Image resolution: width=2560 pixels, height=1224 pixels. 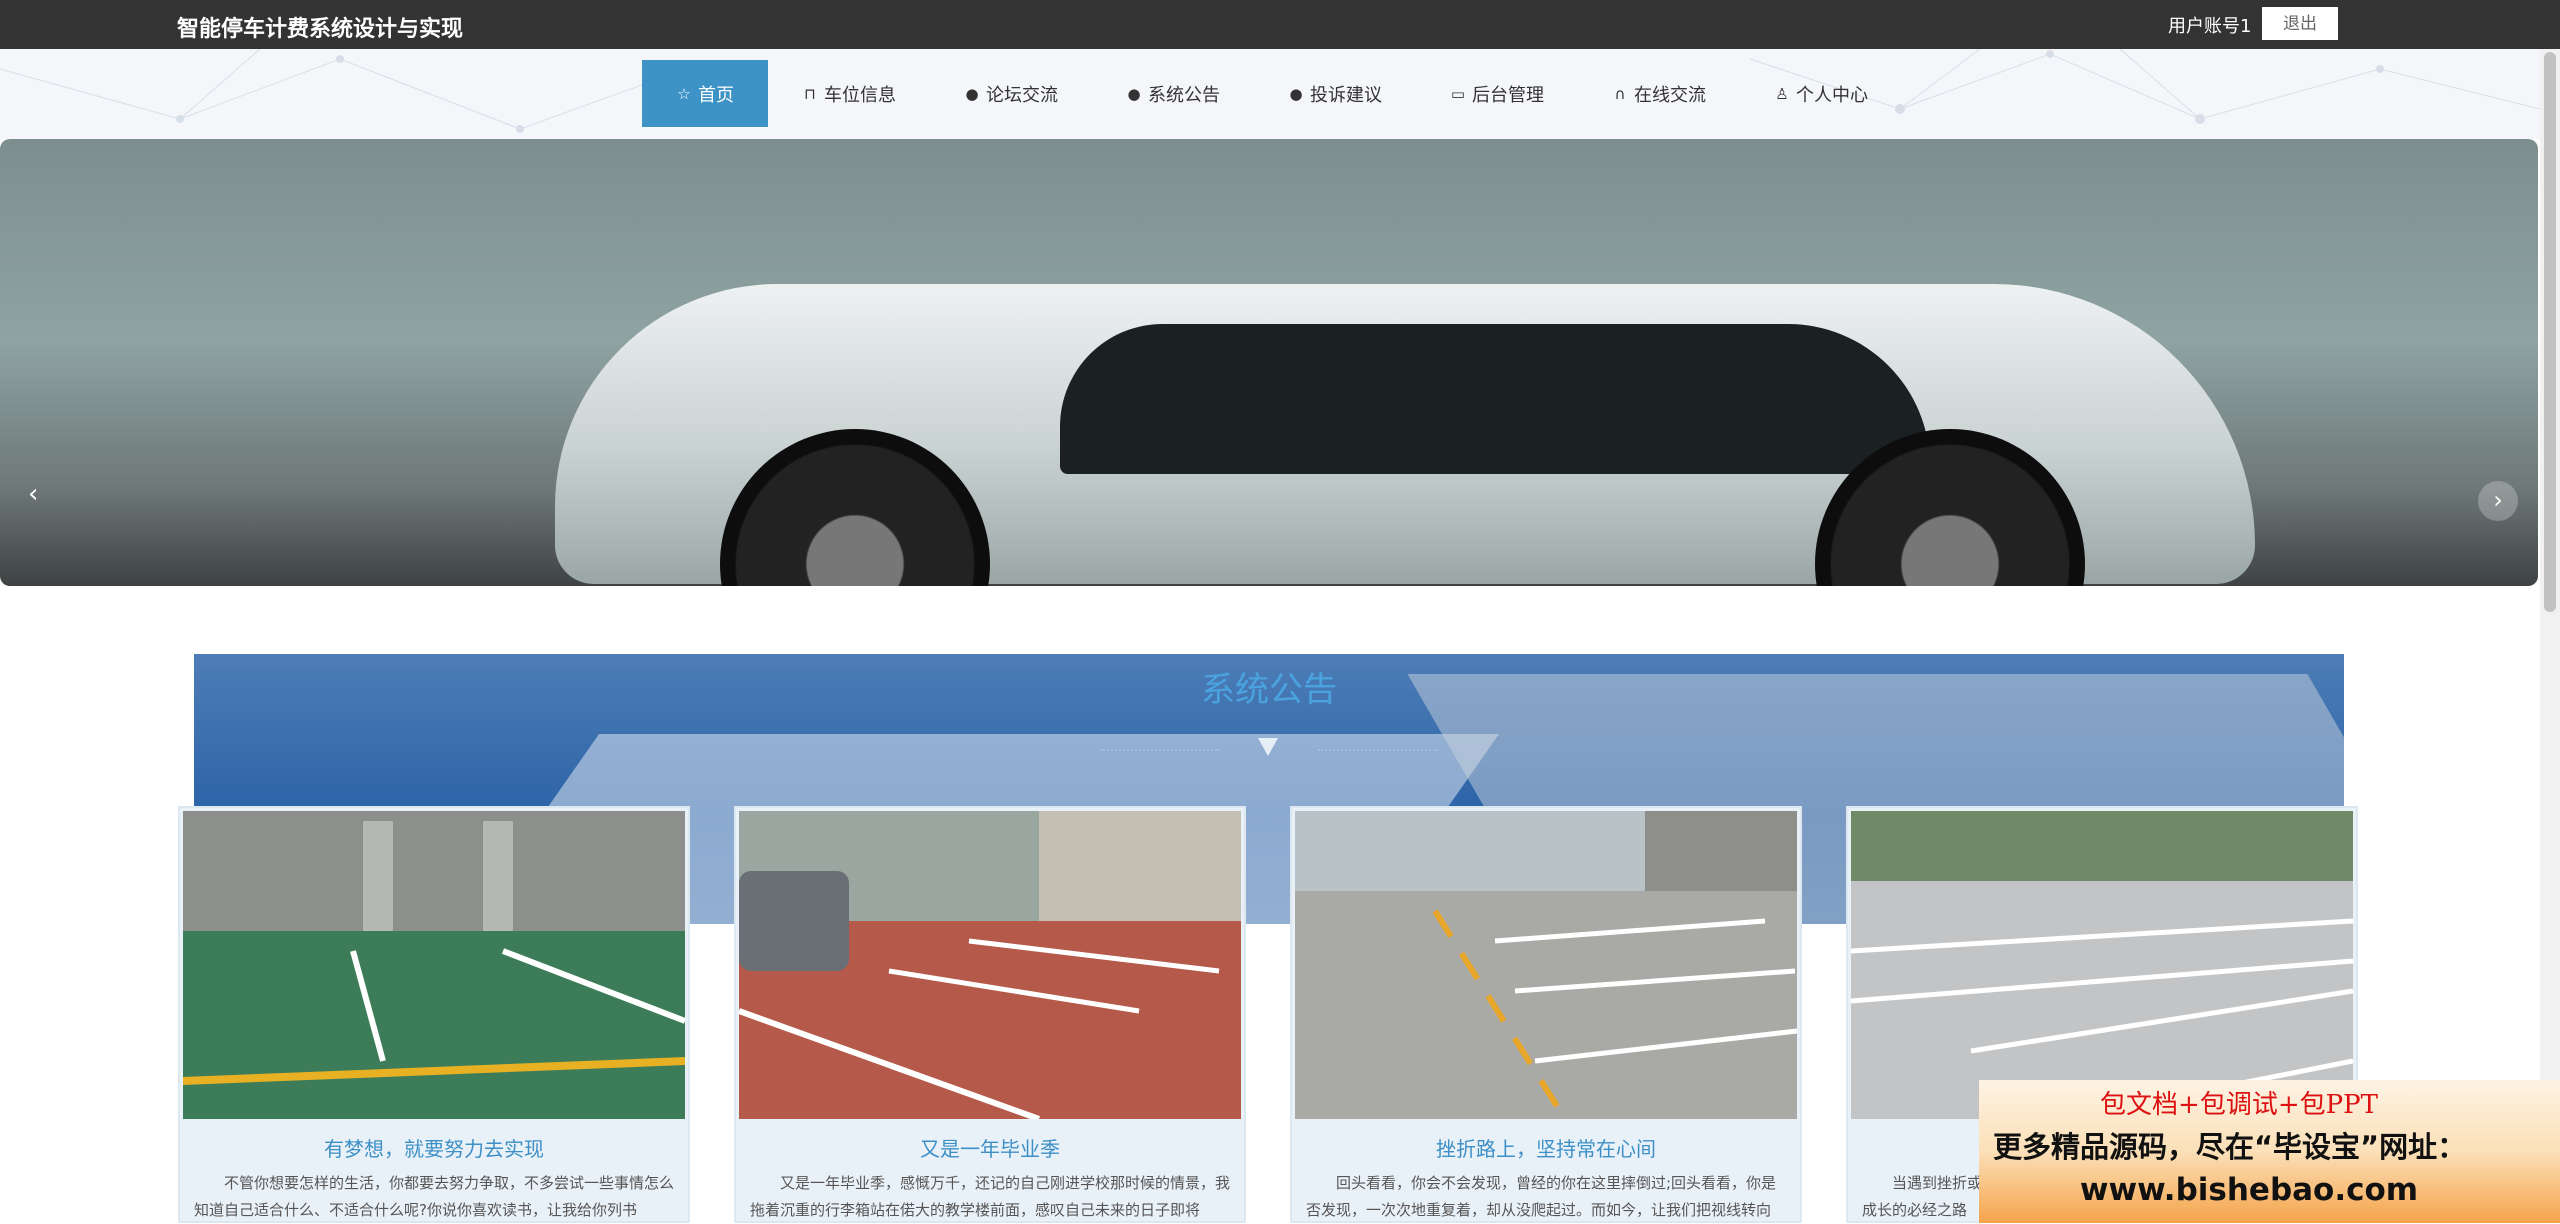 What do you see at coordinates (1508, 95) in the screenshot?
I see `nav-item-label: 后台管理` at bounding box center [1508, 95].